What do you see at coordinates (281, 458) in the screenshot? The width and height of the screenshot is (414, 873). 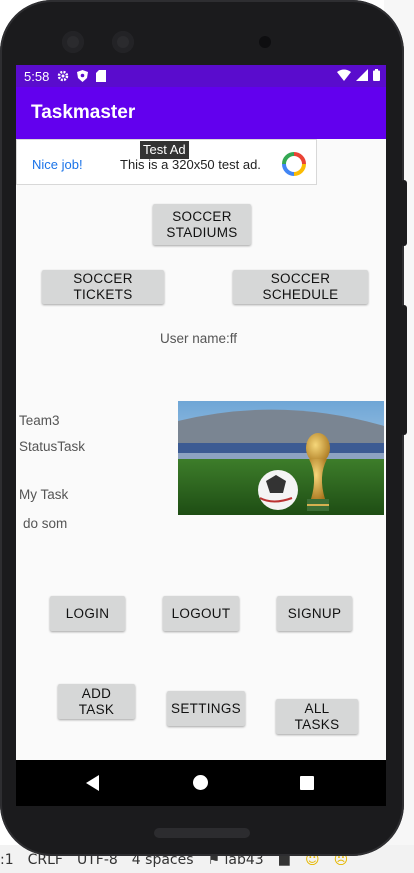 I see `soccer-ball-and-trophy-image` at bounding box center [281, 458].